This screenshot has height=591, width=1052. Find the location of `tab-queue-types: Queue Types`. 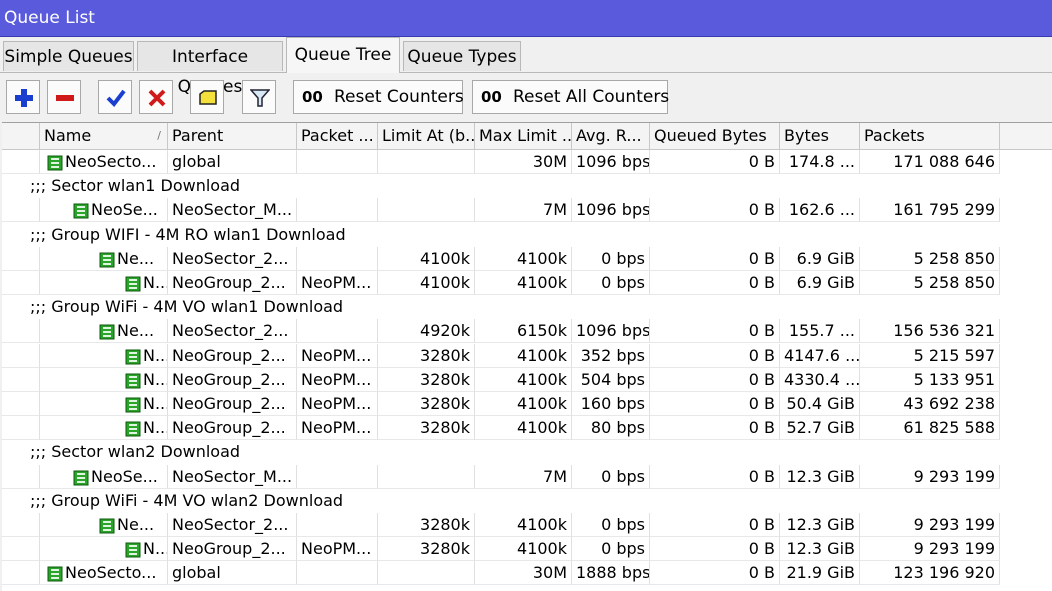

tab-queue-types: Queue Types is located at coordinates (462, 56).